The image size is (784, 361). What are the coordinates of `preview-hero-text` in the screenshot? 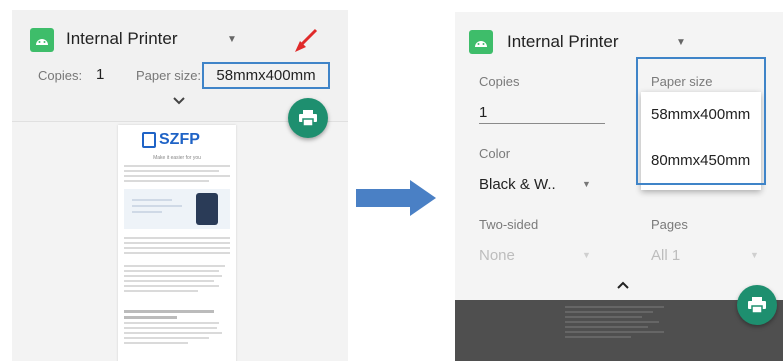 It's located at (157, 208).